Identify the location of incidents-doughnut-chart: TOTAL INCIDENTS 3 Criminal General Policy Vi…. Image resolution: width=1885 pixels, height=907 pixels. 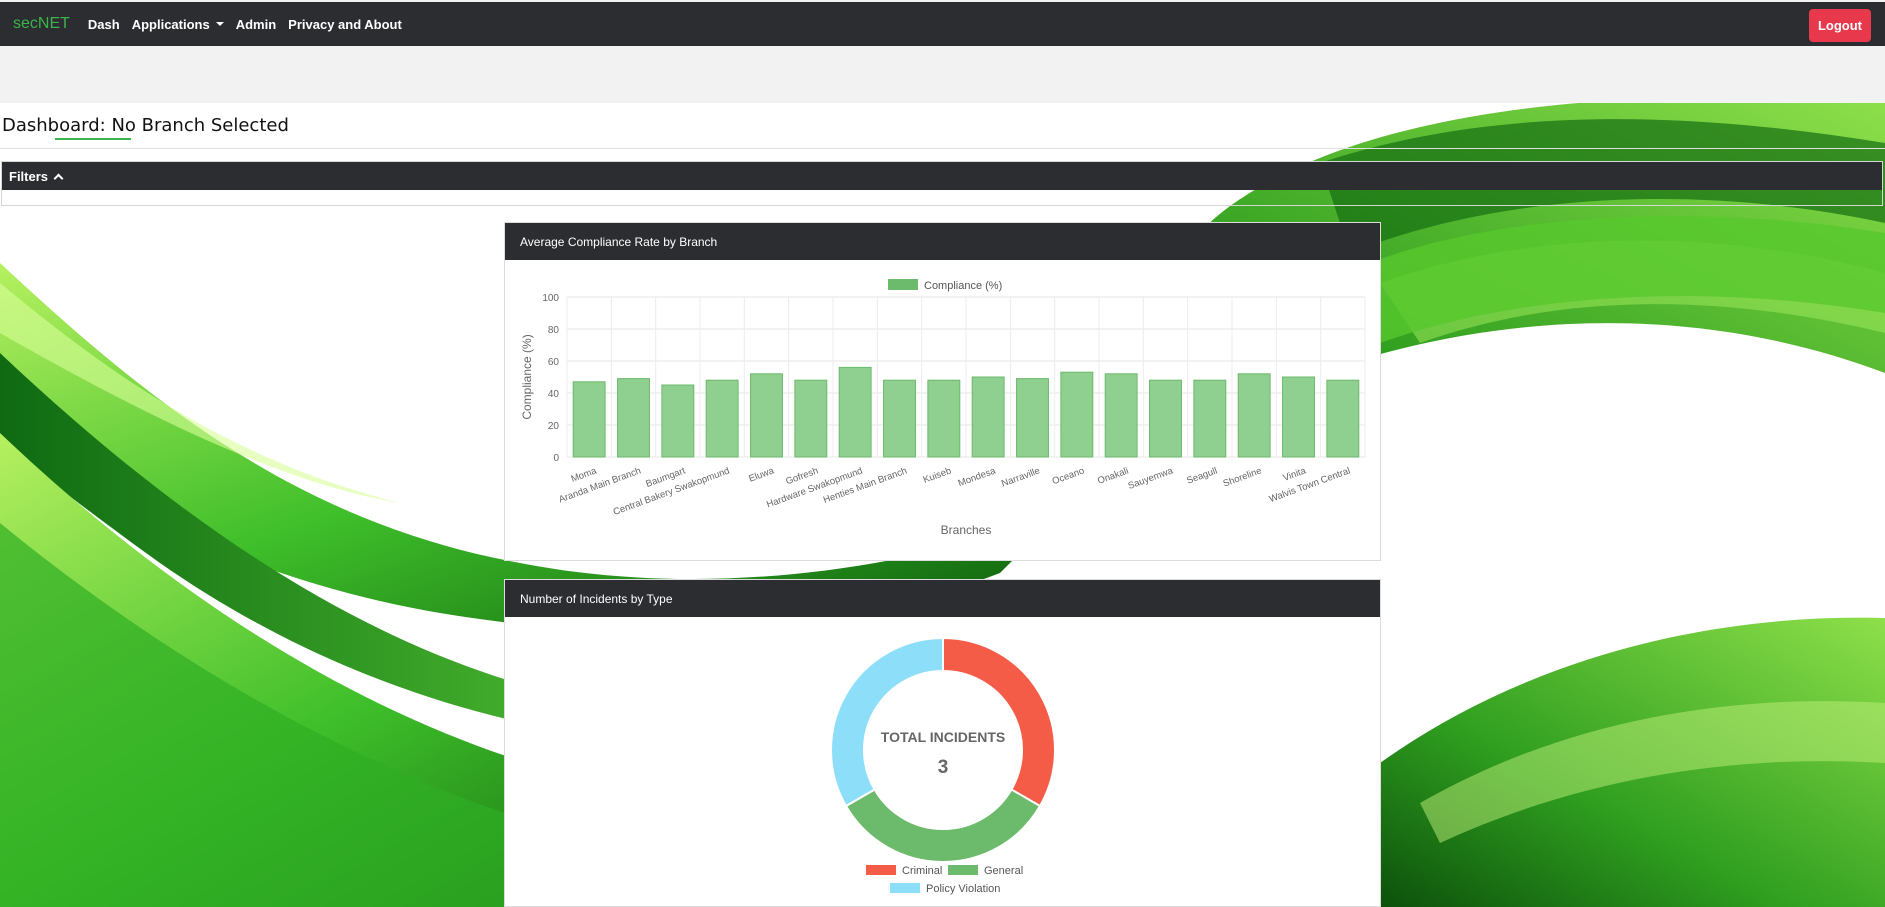
(943, 765).